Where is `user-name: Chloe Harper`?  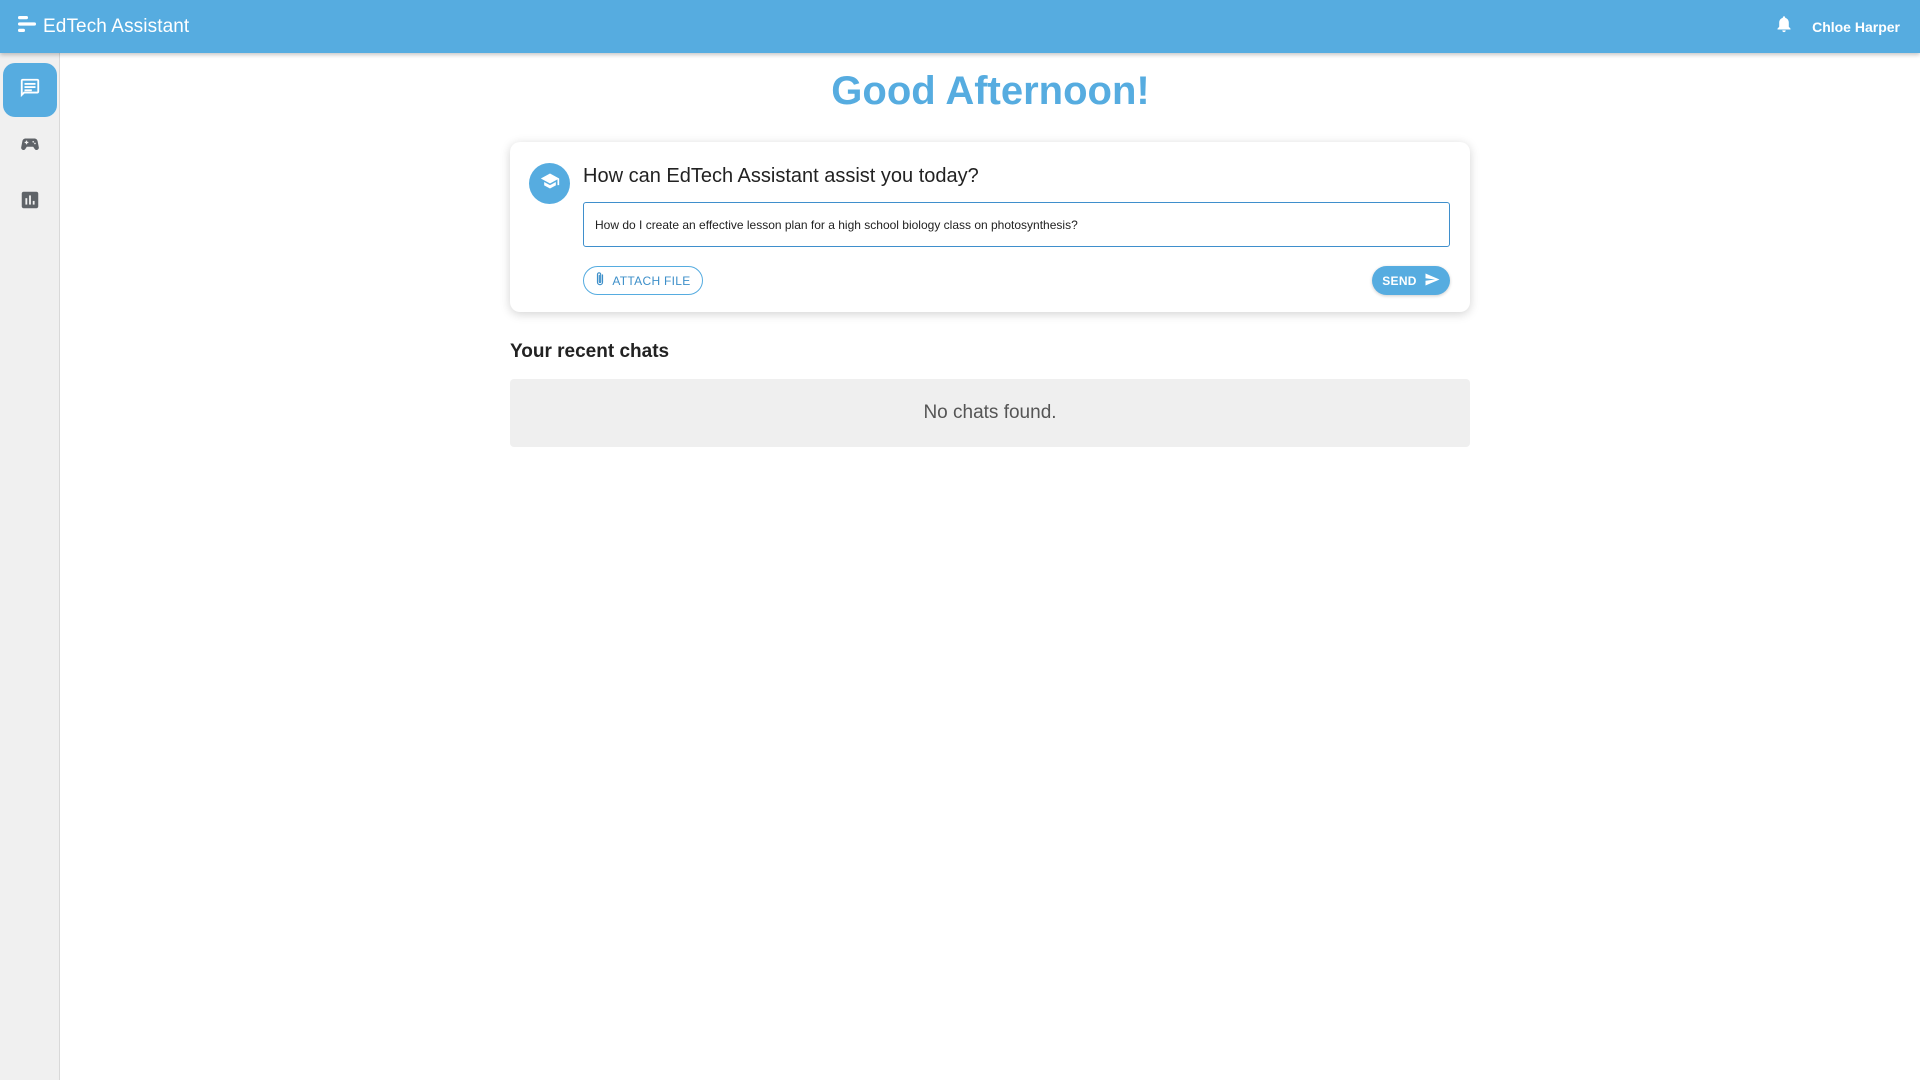
user-name: Chloe Harper is located at coordinates (1856, 27).